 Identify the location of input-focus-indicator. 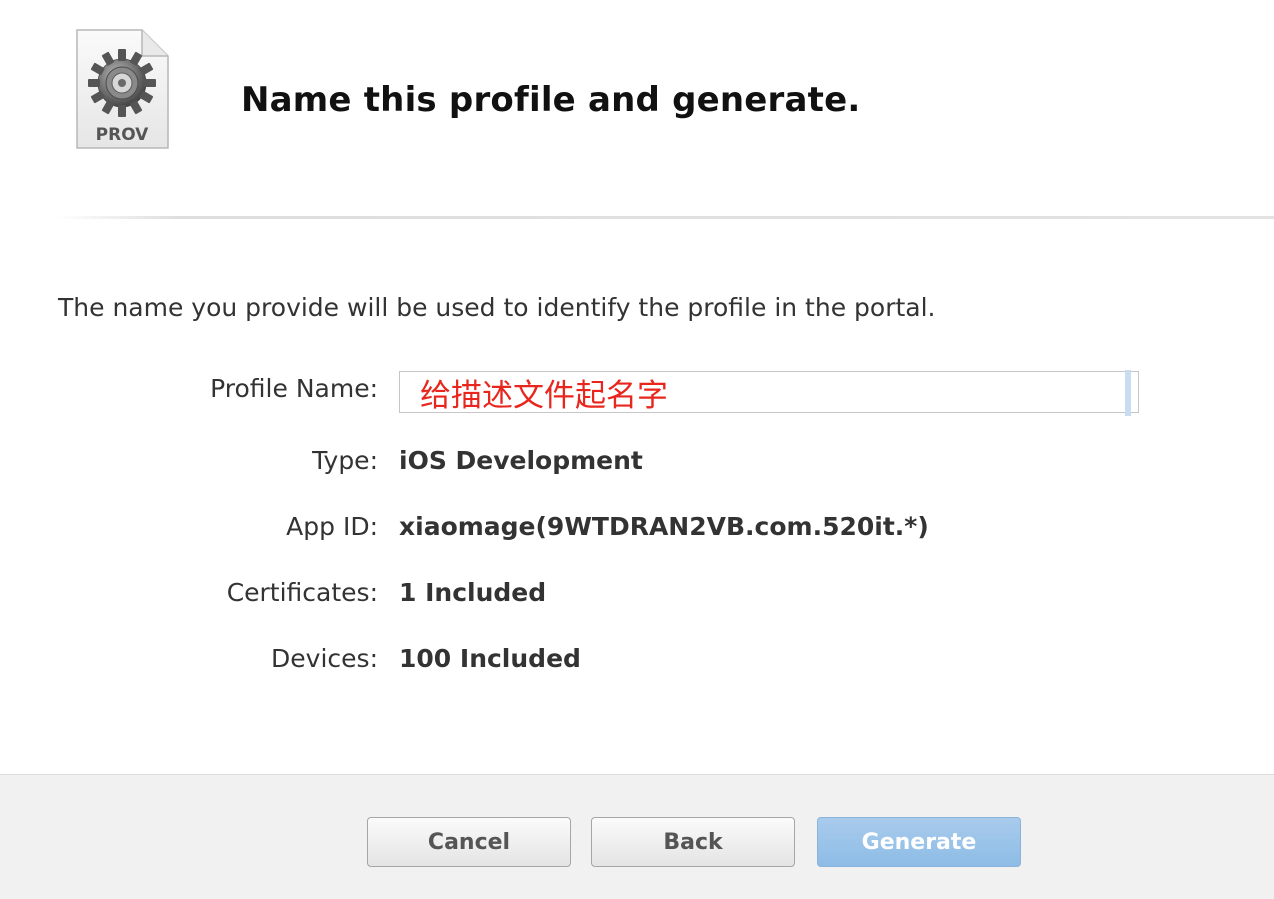
(1128, 393).